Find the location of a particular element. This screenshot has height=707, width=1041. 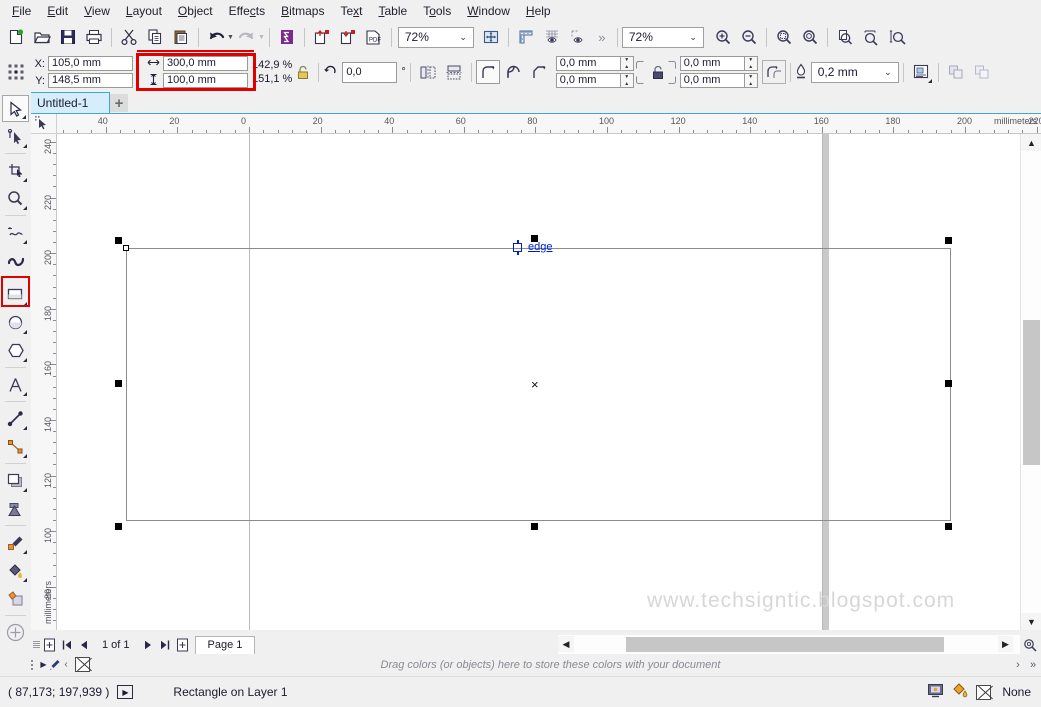

vertical-ruler: 240 220 200 180 160 140 120 100 80 millimeters is located at coordinates (44, 382).